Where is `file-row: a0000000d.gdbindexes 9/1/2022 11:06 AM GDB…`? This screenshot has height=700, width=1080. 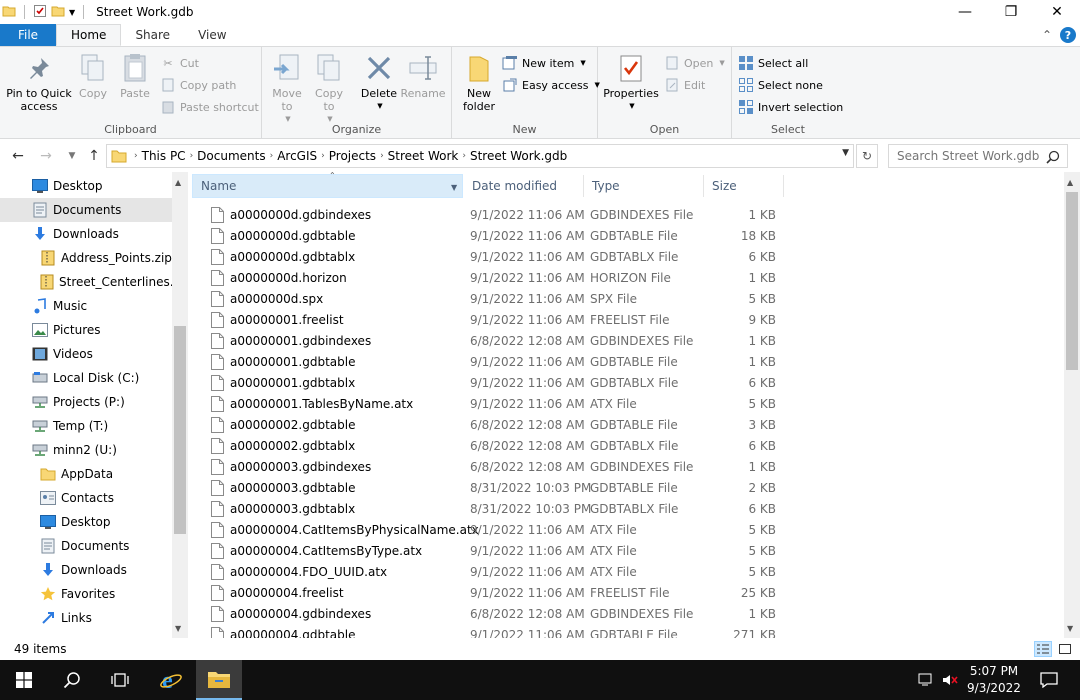 file-row: a0000000d.gdbindexes 9/1/2022 11:06 AM GDB… is located at coordinates (628, 215).